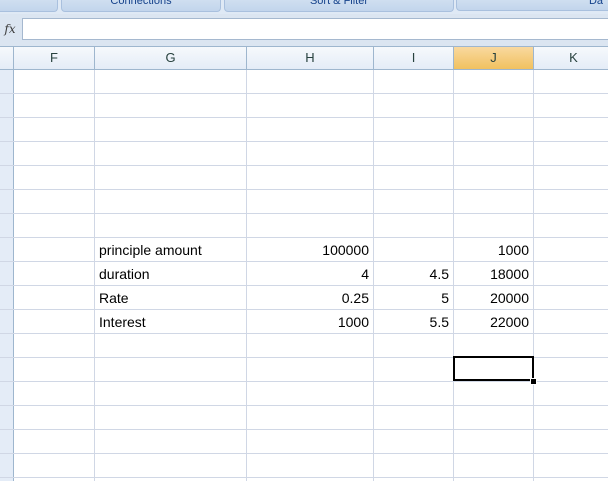  I want to click on cell-h-duration: 4, so click(310, 273).